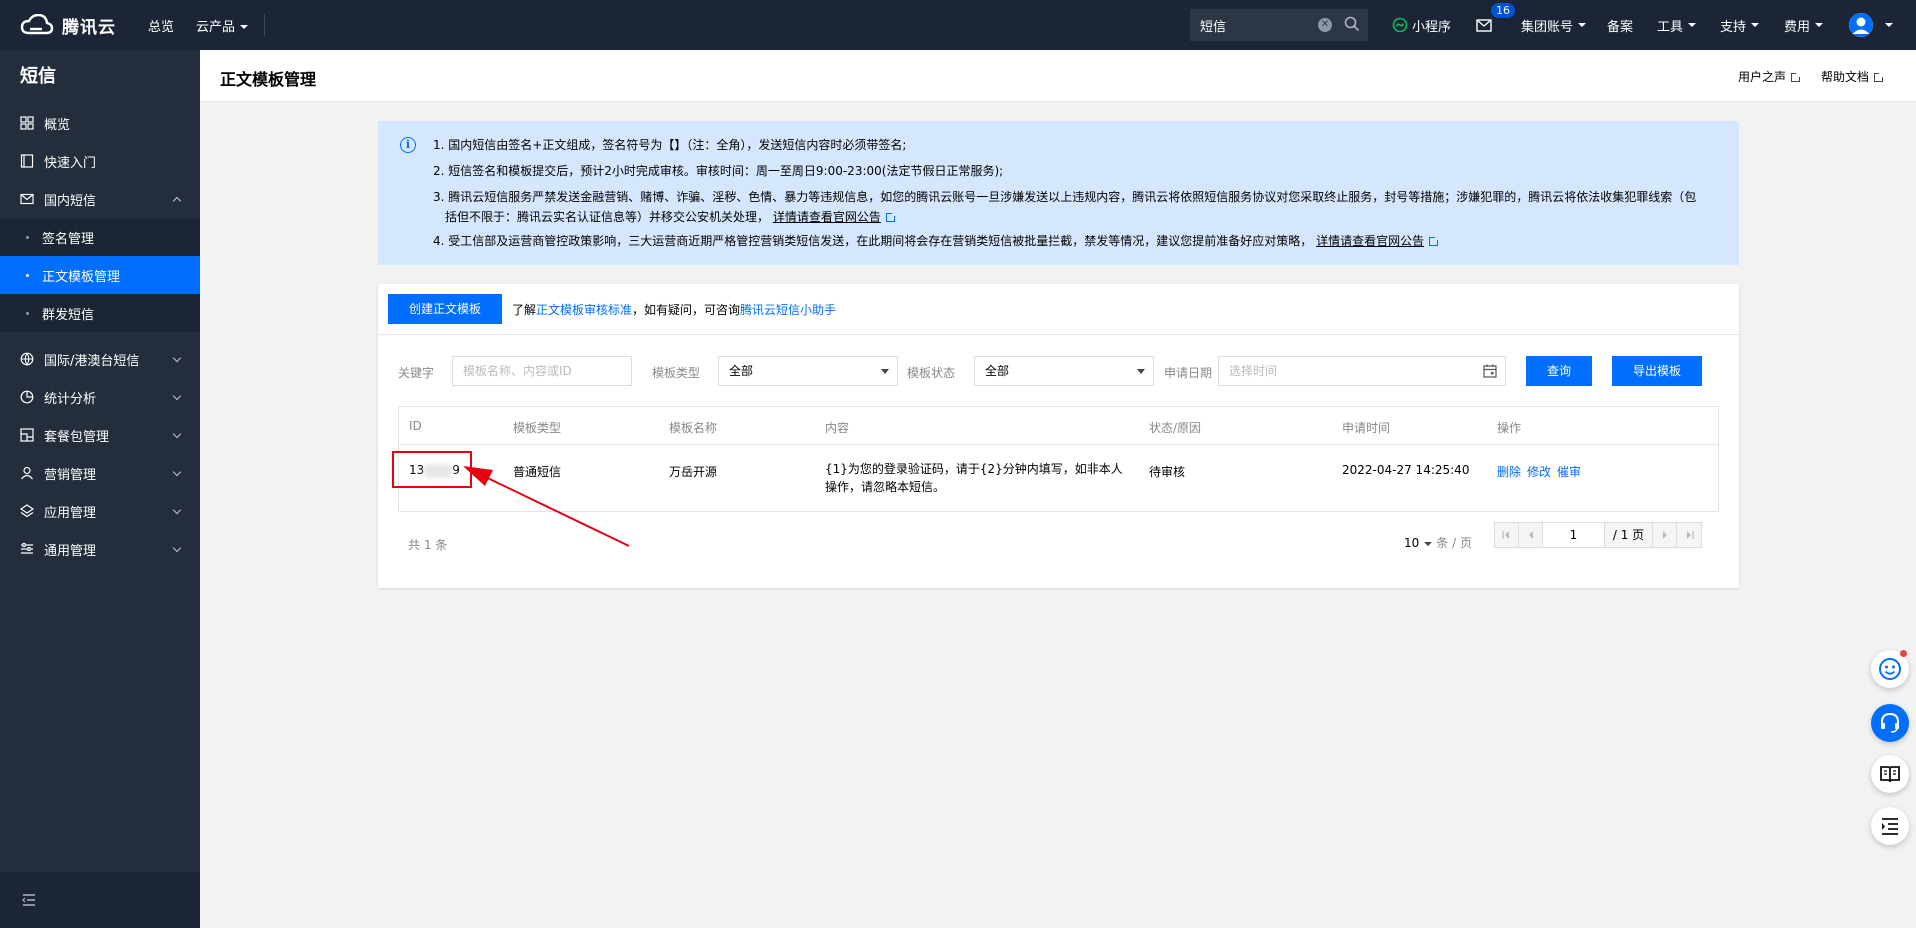 Image resolution: width=1916 pixels, height=928 pixels. What do you see at coordinates (974, 478) in the screenshot?
I see `template-content: {1}为您的登录验证码，请于{2}分钟内填写，如非本人操作，请忽略本短信。` at bounding box center [974, 478].